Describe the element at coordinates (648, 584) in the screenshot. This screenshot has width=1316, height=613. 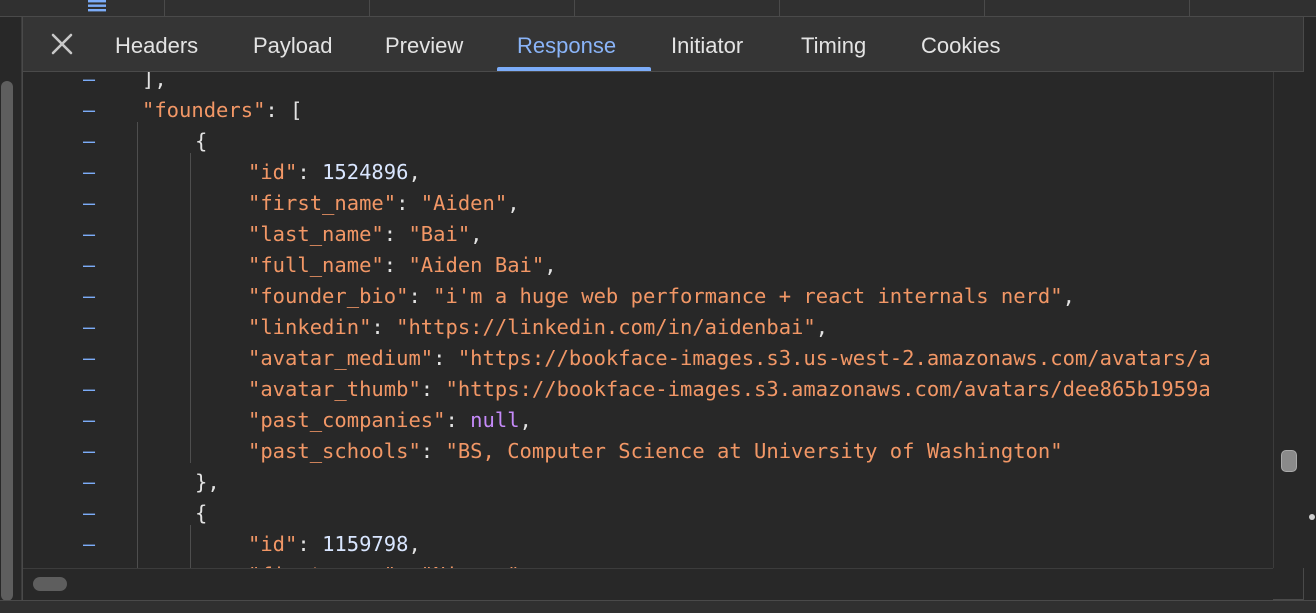
I see `code-horizontal-scrollbar` at that location.